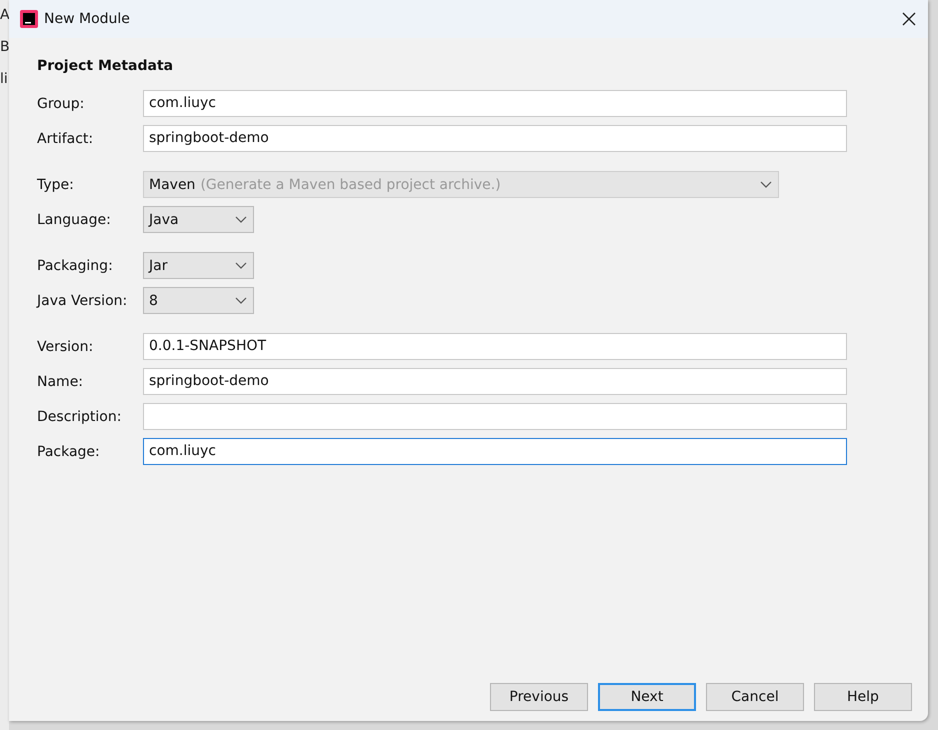 The height and width of the screenshot is (730, 938). Describe the element at coordinates (60, 382) in the screenshot. I see `field-label: Name:` at that location.